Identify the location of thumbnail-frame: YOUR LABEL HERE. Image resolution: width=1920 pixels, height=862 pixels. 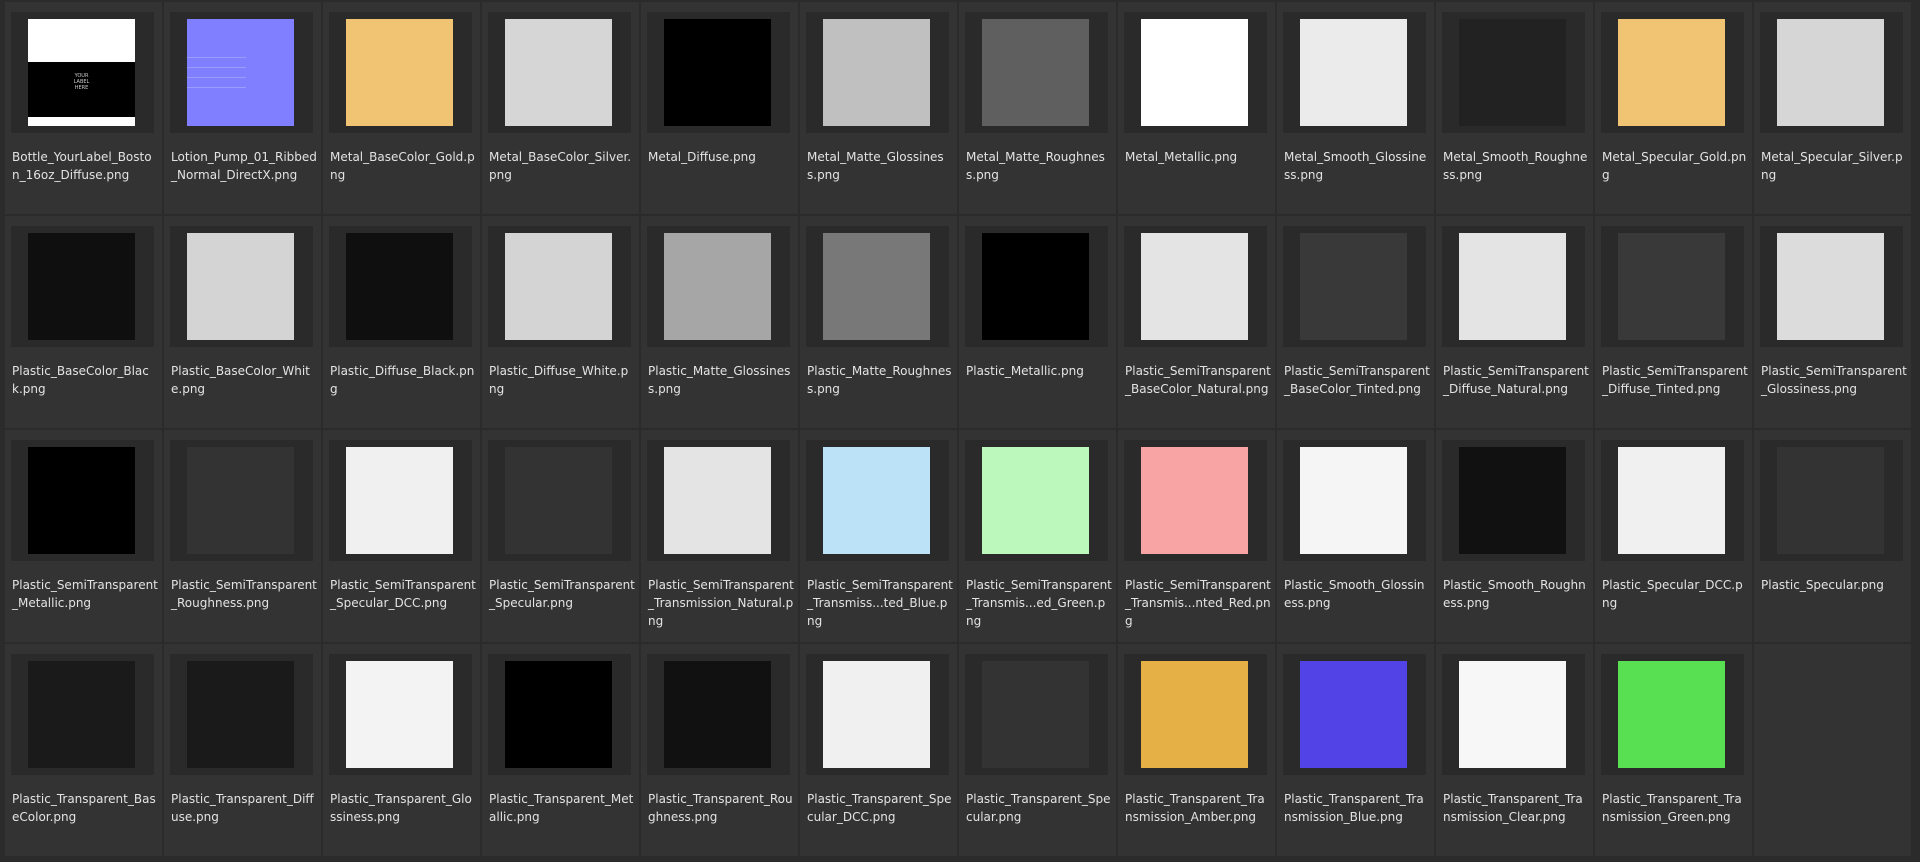
(82, 72).